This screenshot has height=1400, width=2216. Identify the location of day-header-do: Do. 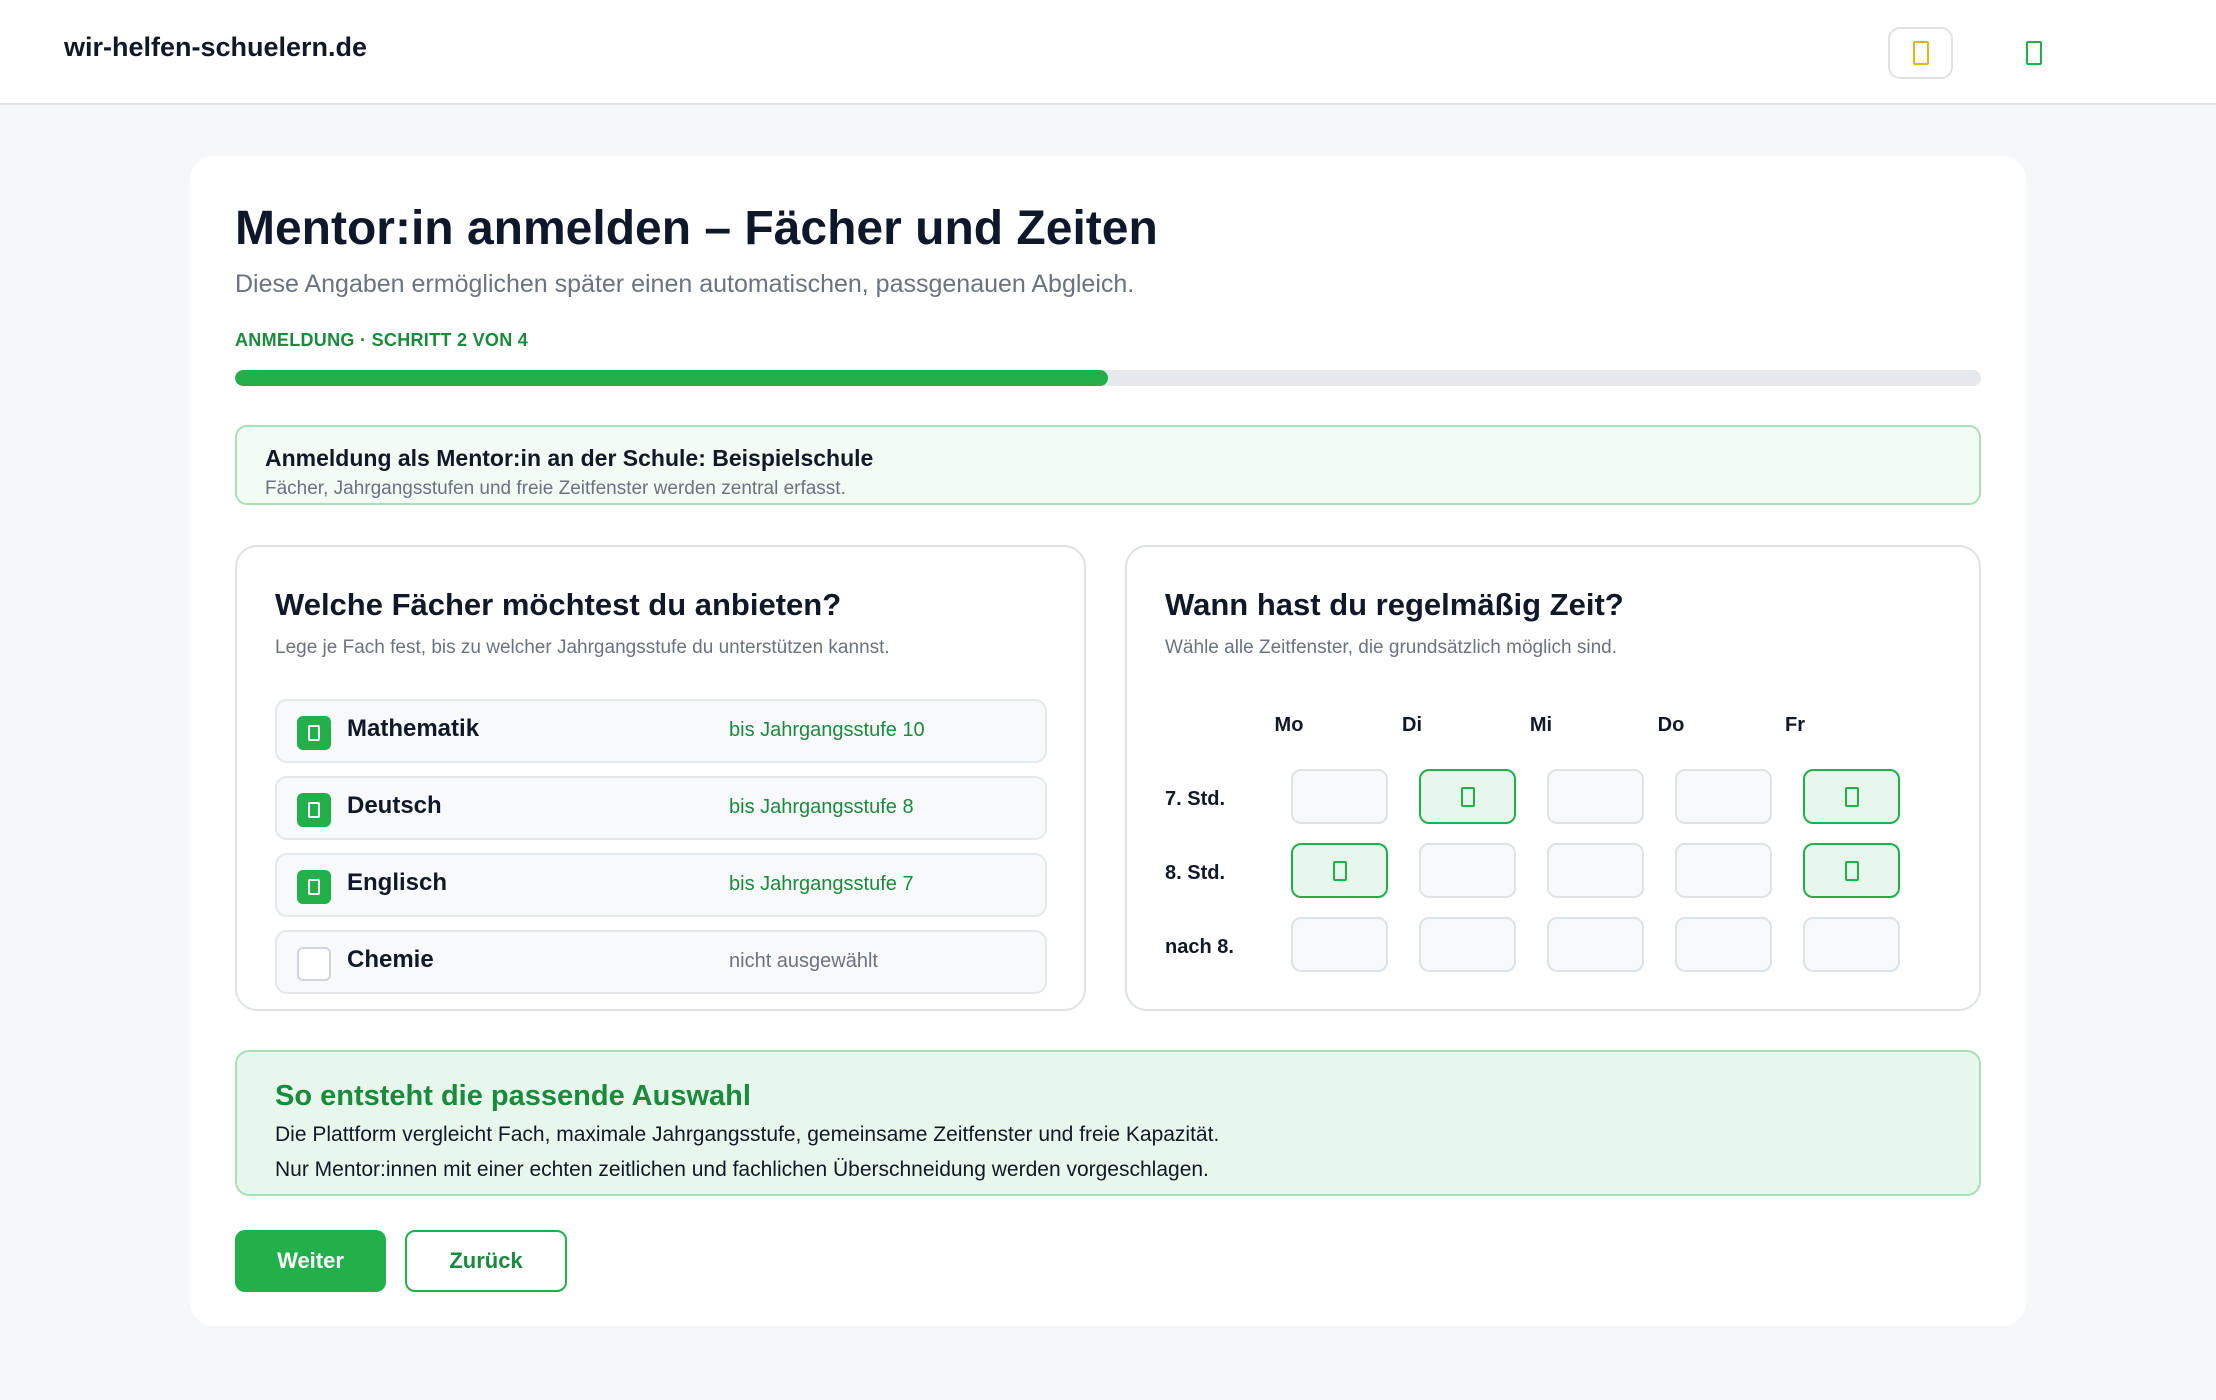
(1671, 725).